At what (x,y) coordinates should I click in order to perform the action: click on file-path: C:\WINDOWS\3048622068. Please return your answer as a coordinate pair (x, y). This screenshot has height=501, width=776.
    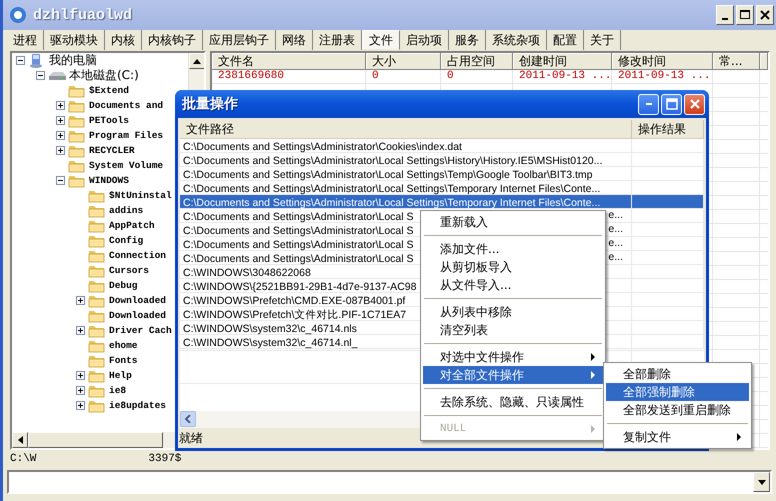
    Looking at the image, I should click on (246, 273).